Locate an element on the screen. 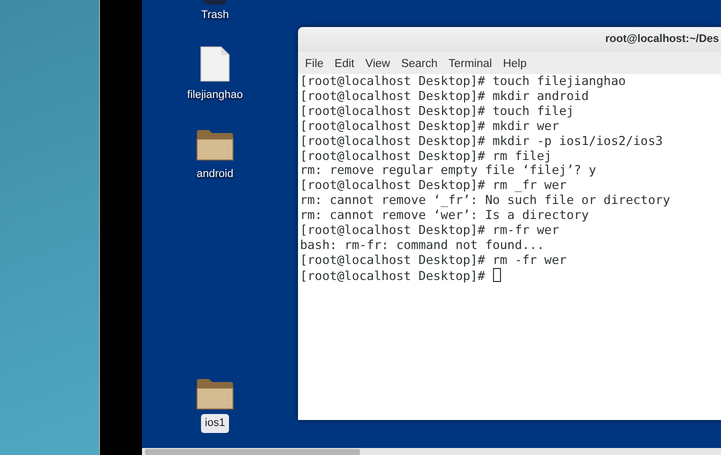 The height and width of the screenshot is (455, 721). scroll-bar is located at coordinates (431, 451).